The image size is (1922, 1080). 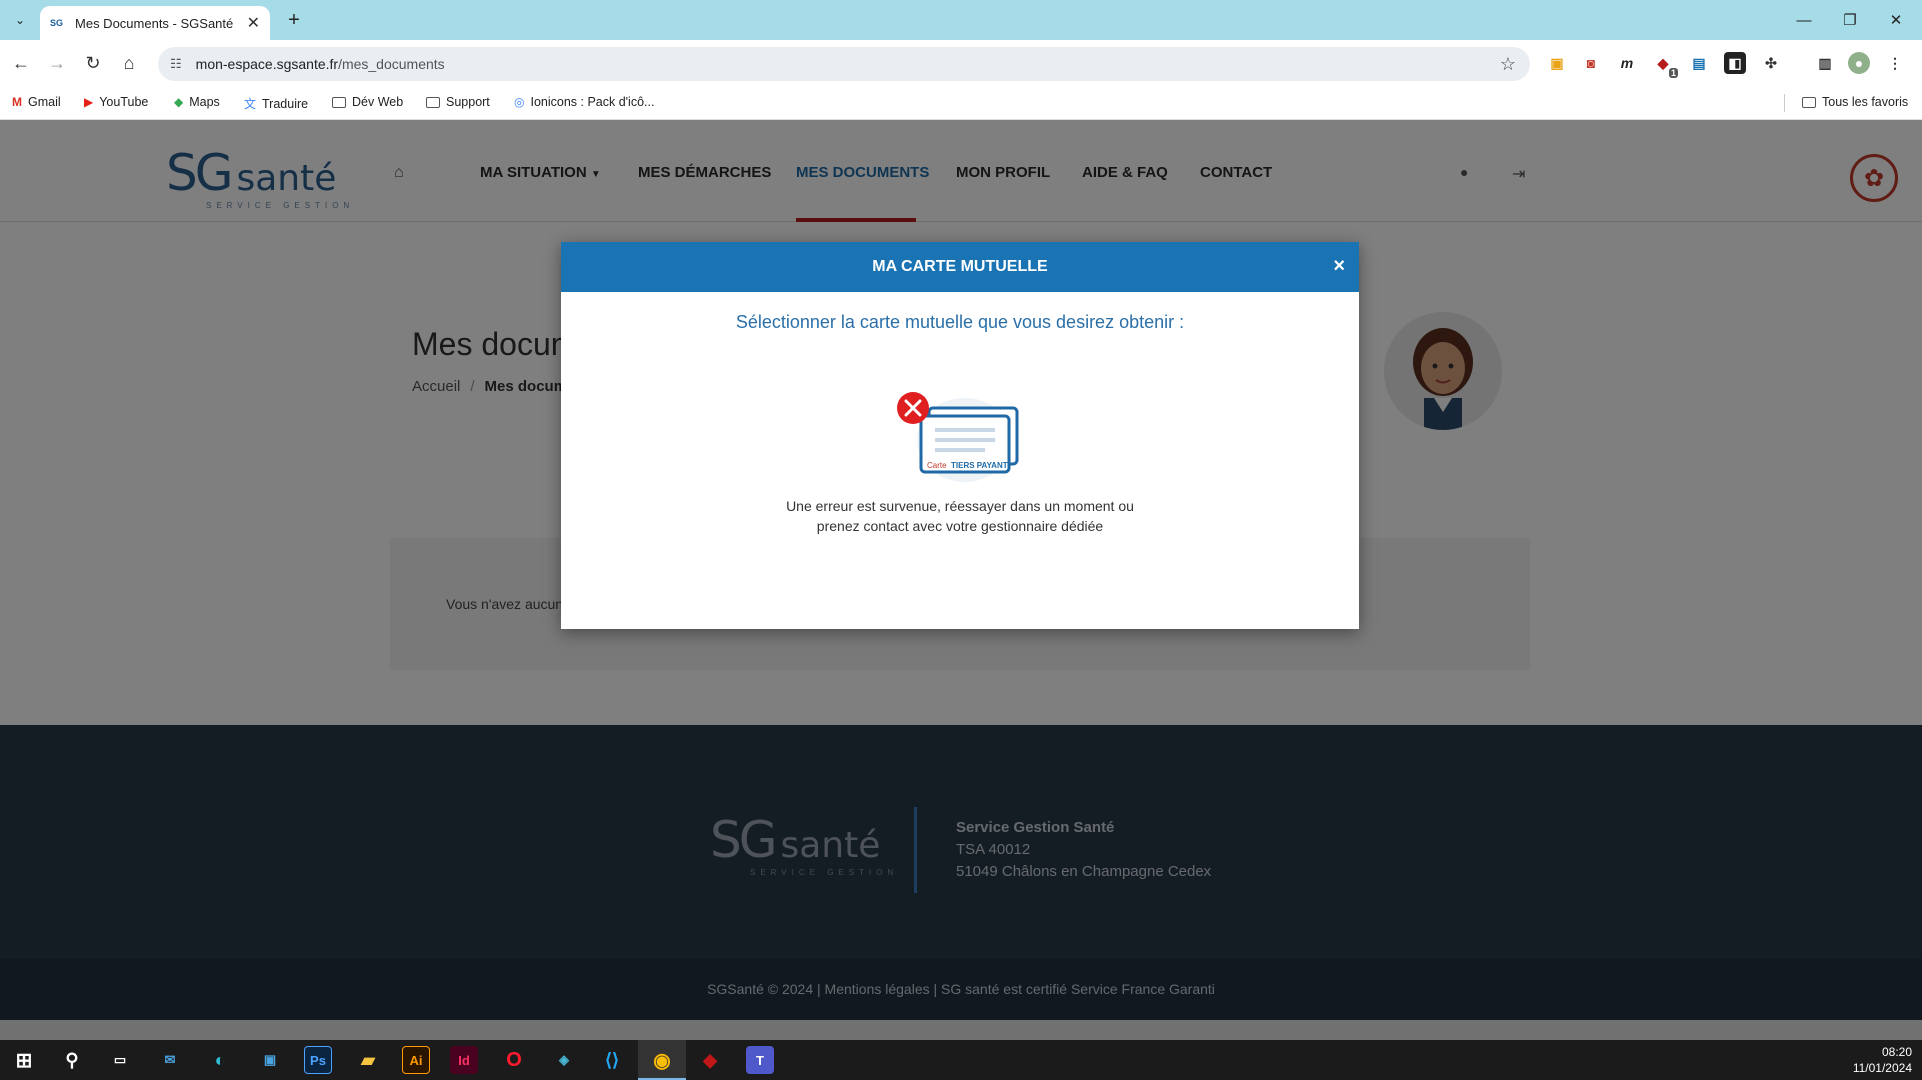 I want to click on bookmark-label: Tous les favoris, so click(x=1865, y=102).